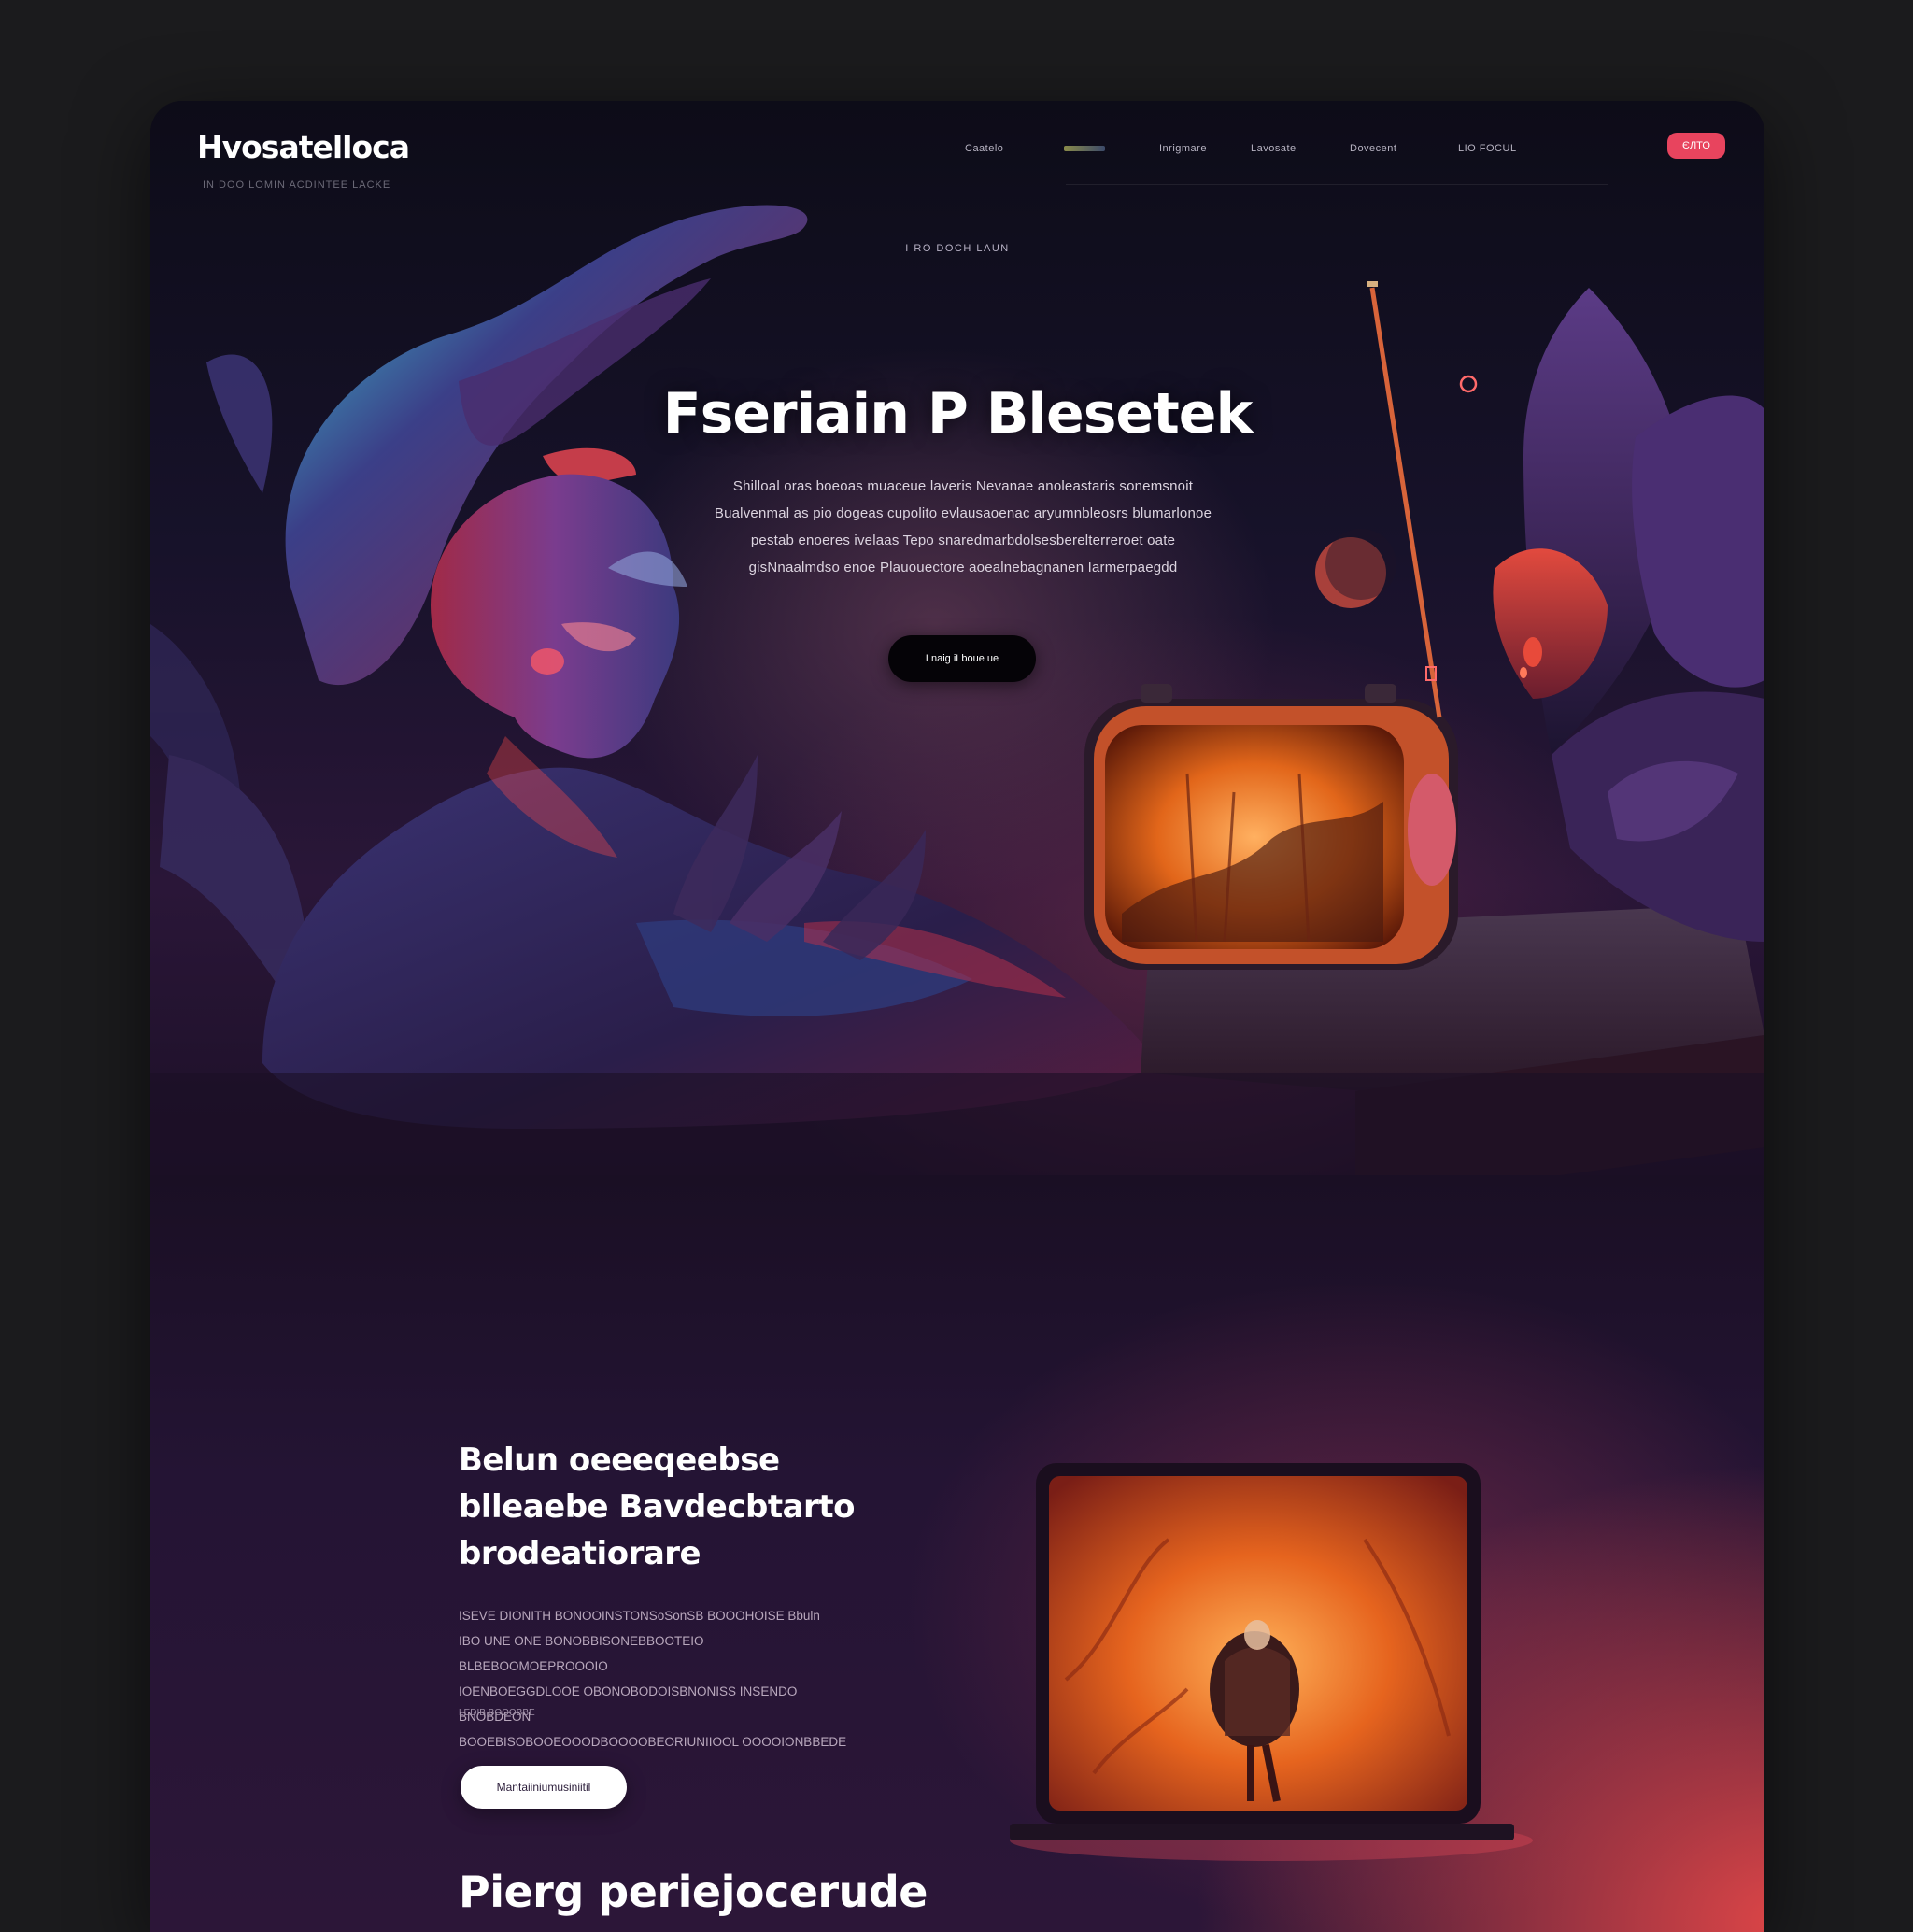  Describe the element at coordinates (544, 1787) in the screenshot. I see `feature-cta-button: Mantaiiniumusiniitil` at that location.